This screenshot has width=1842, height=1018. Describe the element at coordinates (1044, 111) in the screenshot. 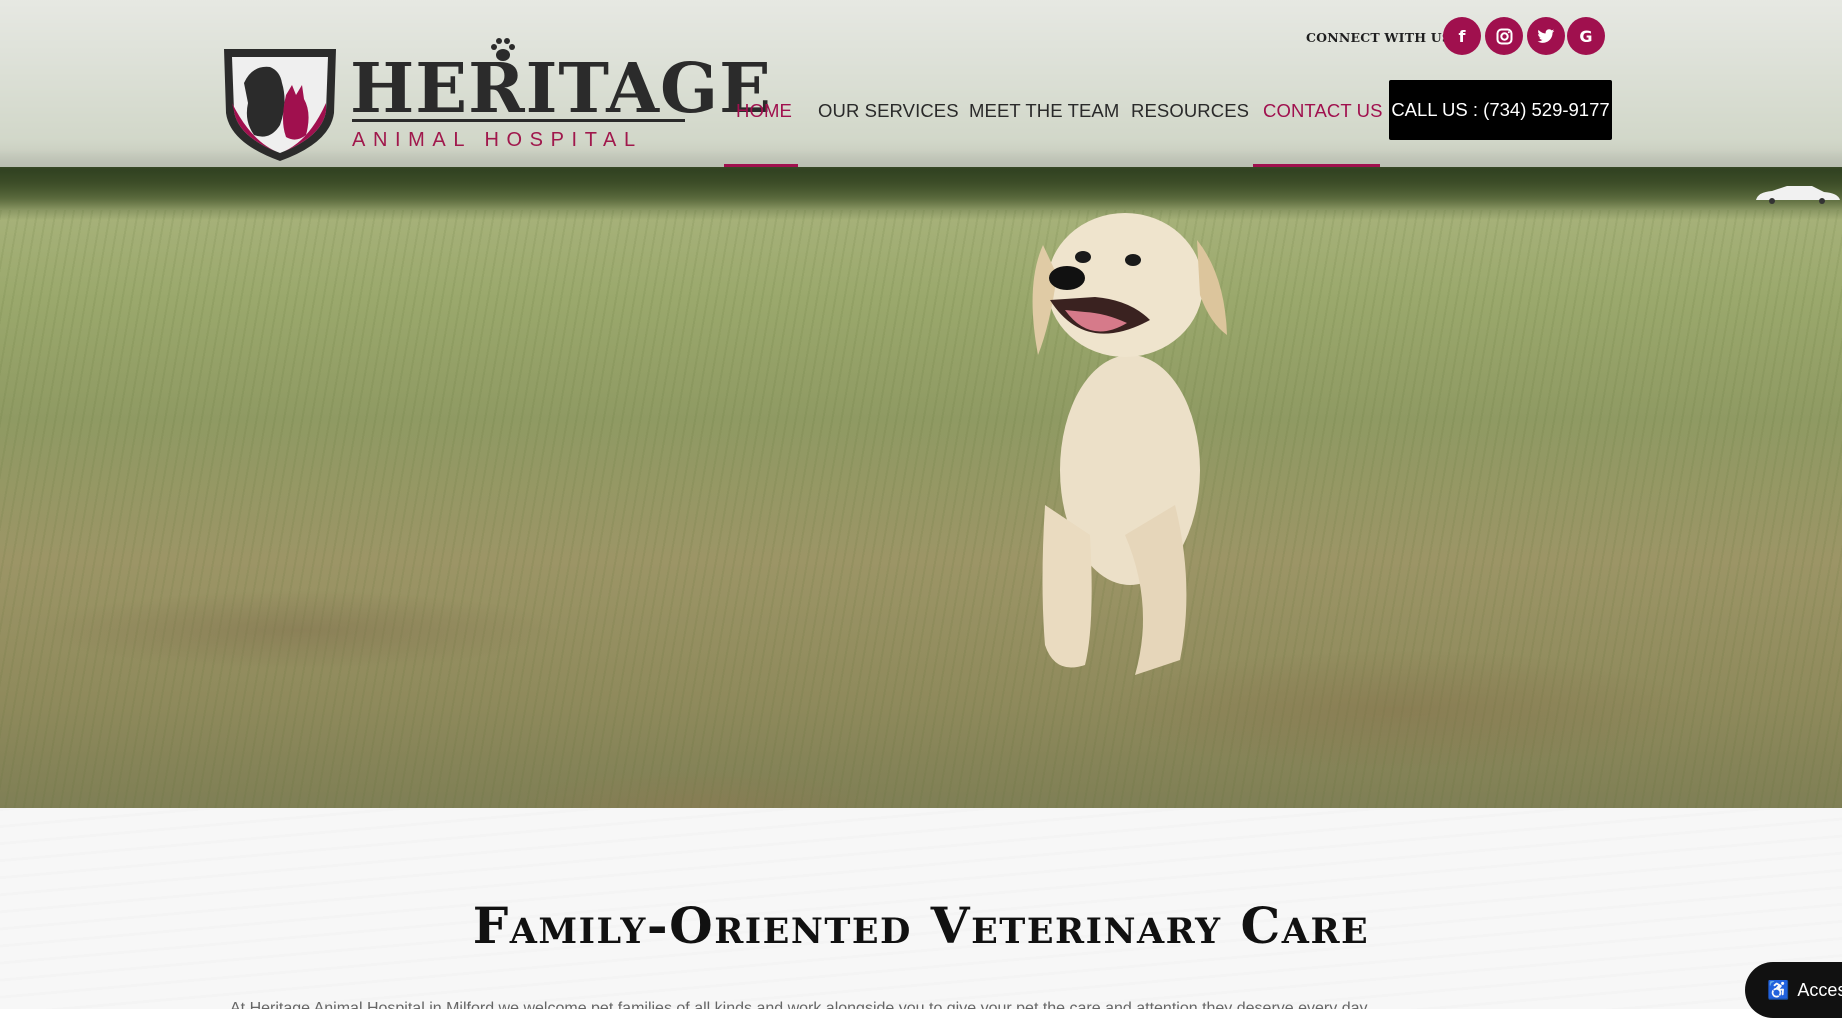

I see `nav-meet-the-team: MEET THE TEAM` at that location.